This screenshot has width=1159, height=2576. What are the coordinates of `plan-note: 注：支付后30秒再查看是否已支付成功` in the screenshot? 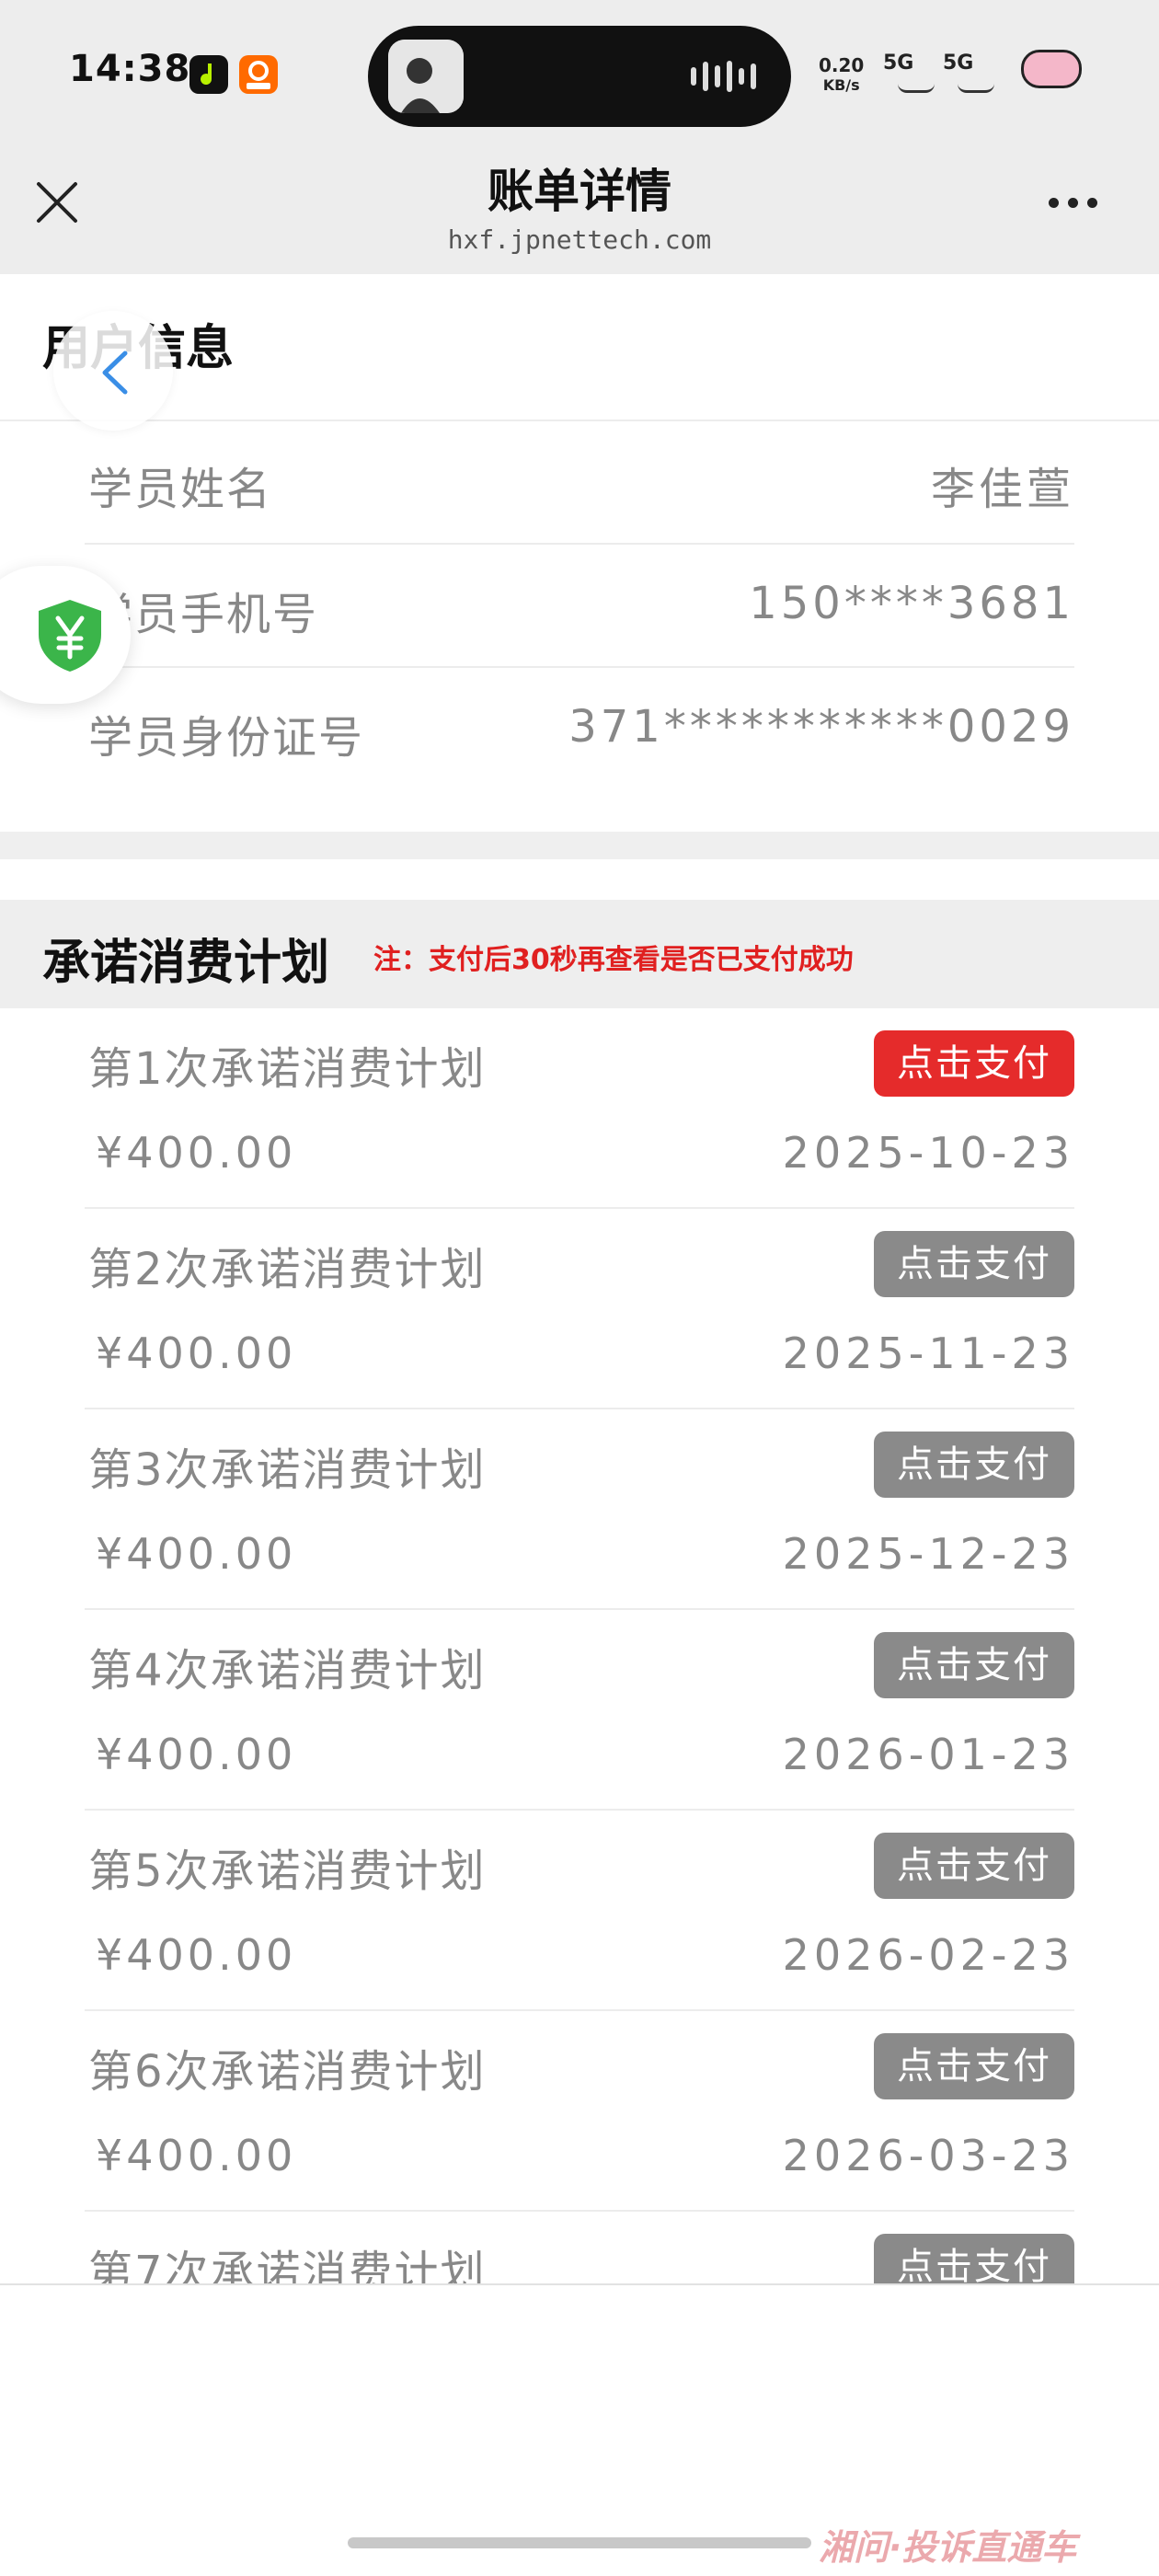 It's located at (613, 960).